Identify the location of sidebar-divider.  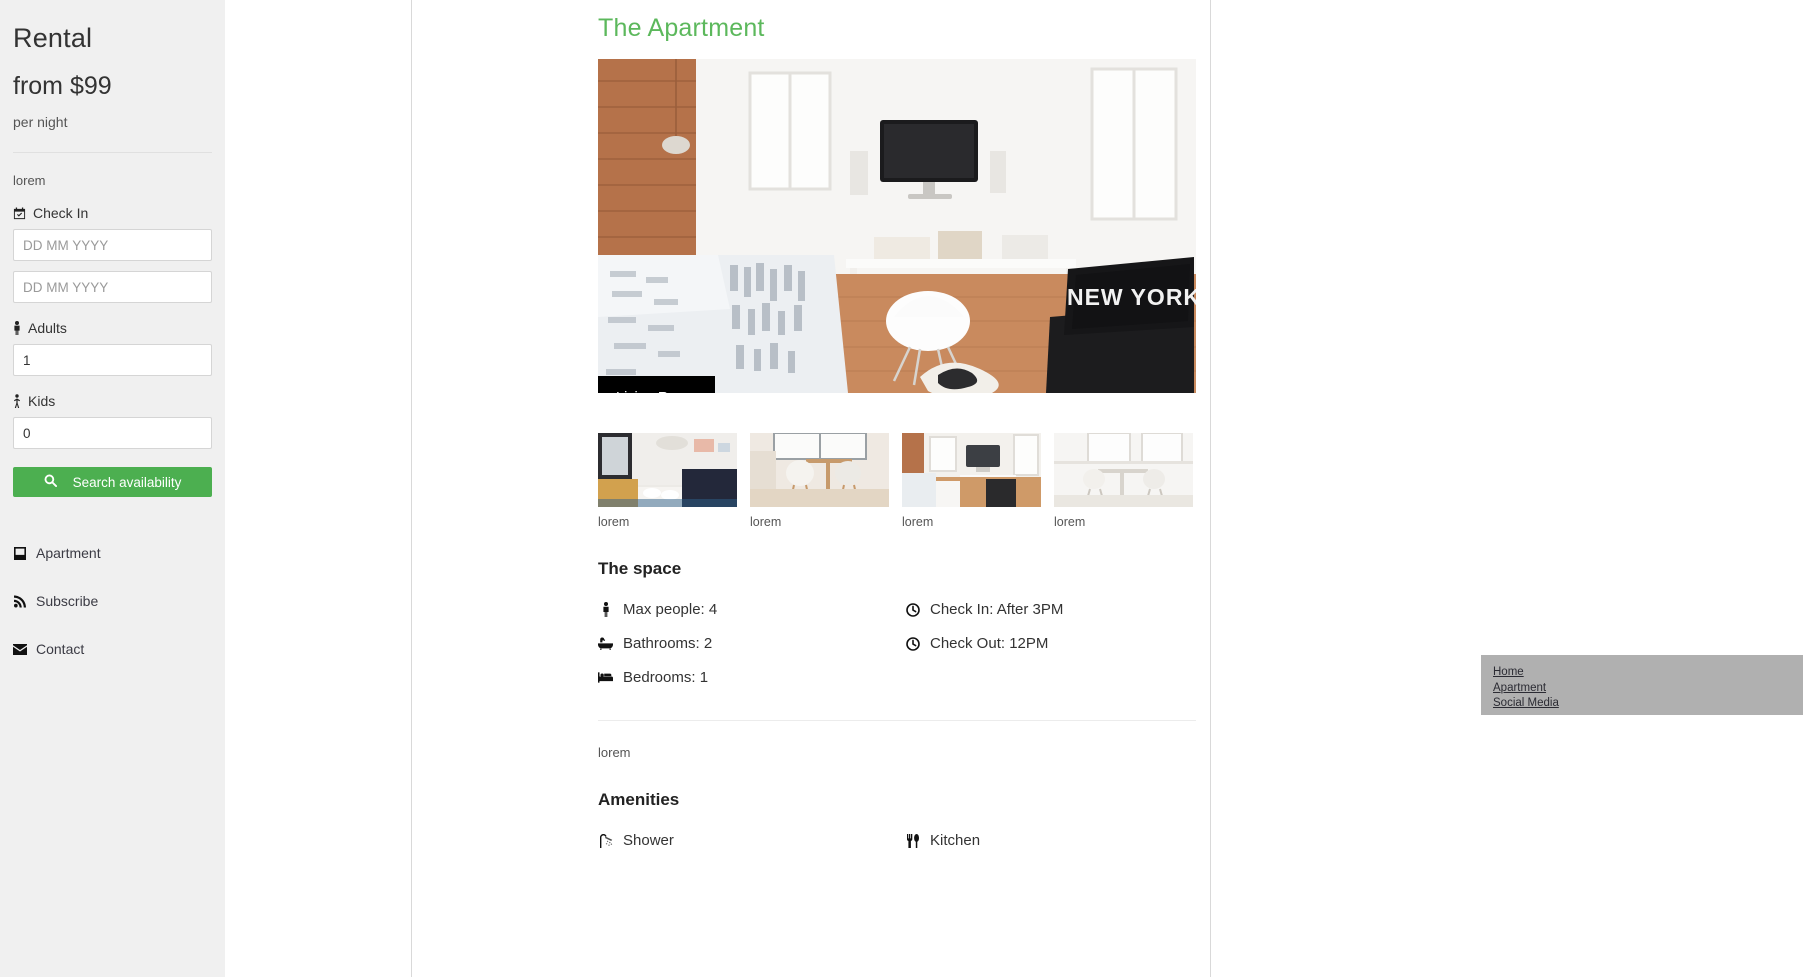
(112, 153).